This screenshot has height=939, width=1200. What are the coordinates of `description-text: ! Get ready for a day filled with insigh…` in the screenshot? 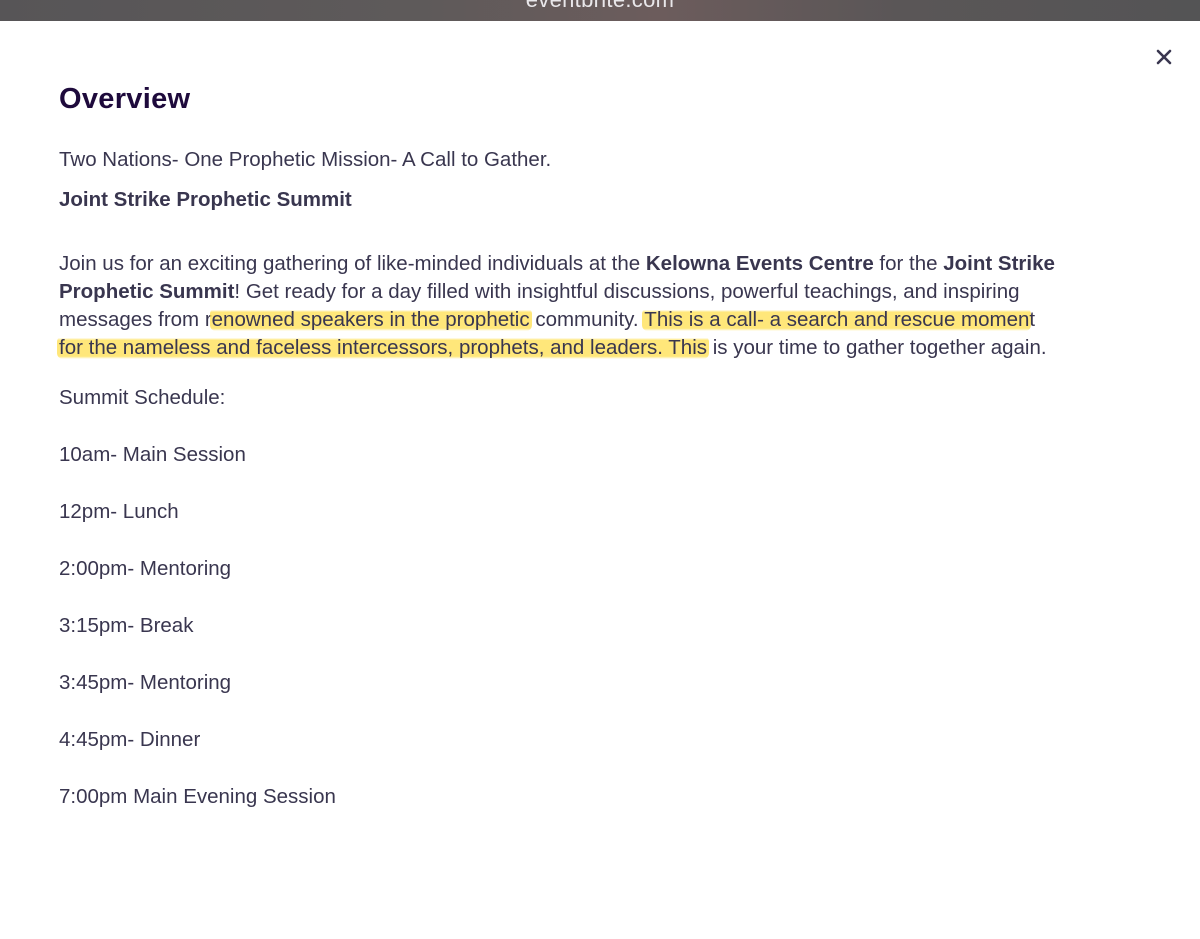 It's located at (627, 291).